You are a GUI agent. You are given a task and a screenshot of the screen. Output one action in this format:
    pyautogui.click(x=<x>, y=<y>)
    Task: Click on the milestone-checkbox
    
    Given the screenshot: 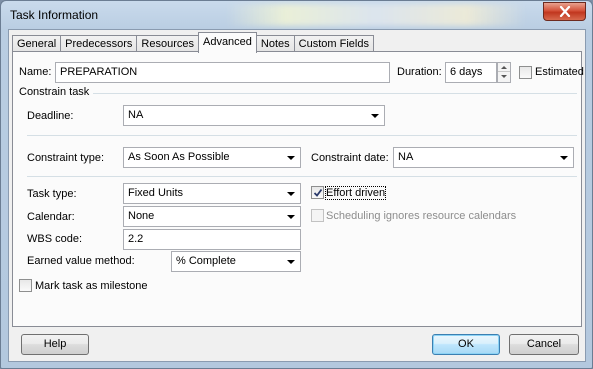 What is the action you would take?
    pyautogui.click(x=25, y=285)
    